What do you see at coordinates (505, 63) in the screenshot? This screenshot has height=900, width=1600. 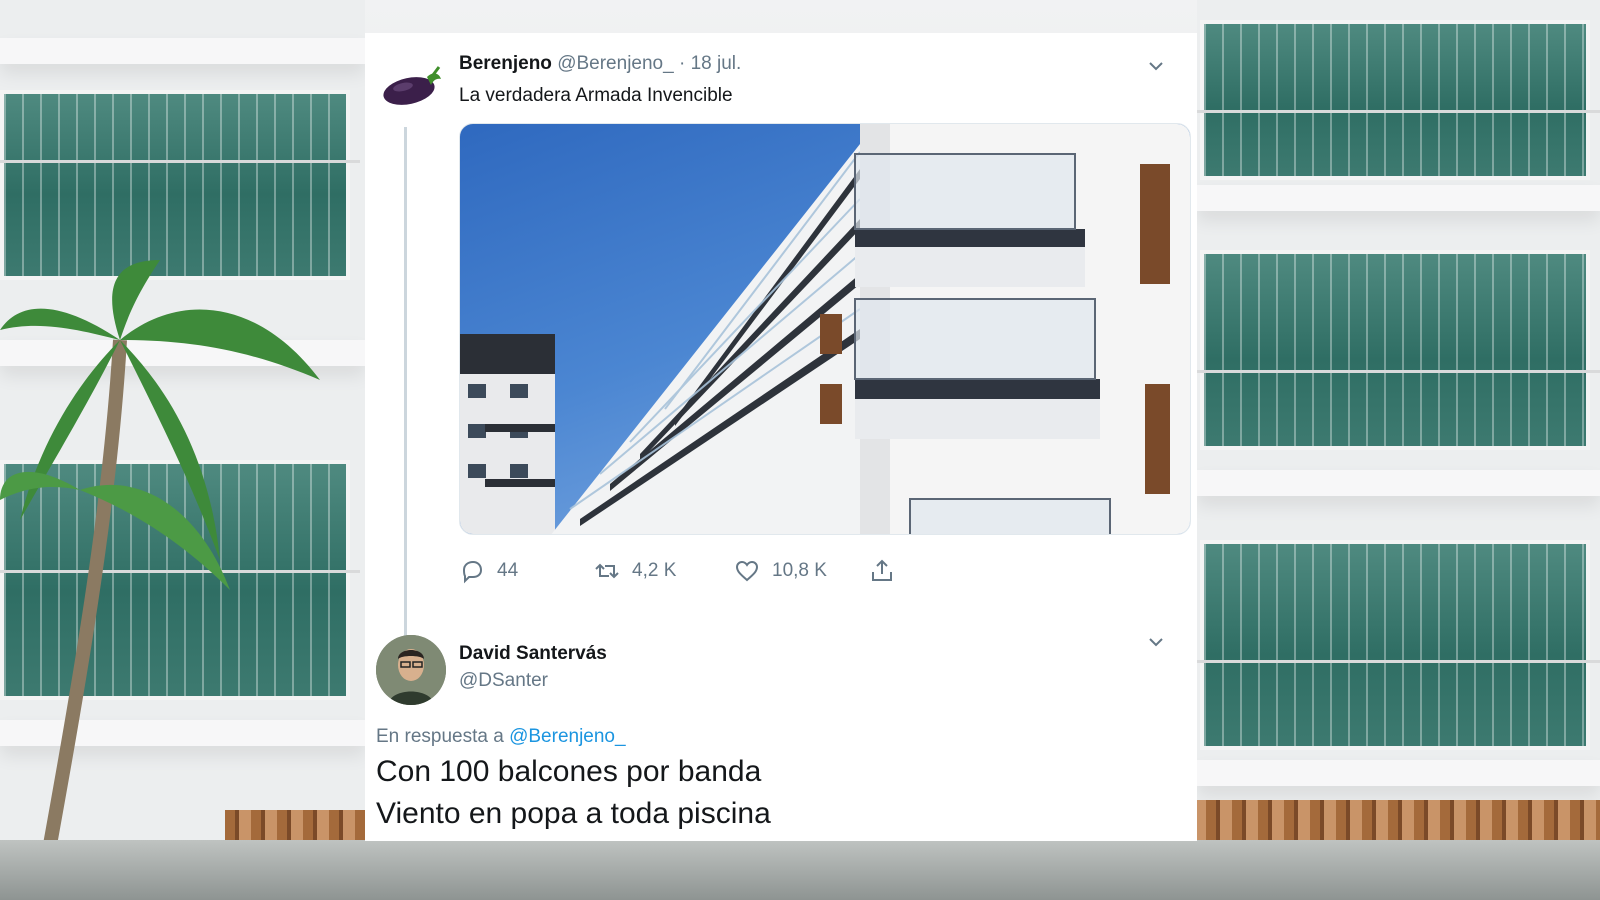 I see `author-name: Berenjeno` at bounding box center [505, 63].